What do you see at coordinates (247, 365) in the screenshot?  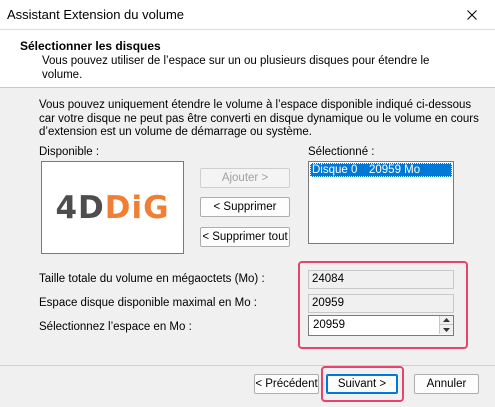 I see `footer-divider` at bounding box center [247, 365].